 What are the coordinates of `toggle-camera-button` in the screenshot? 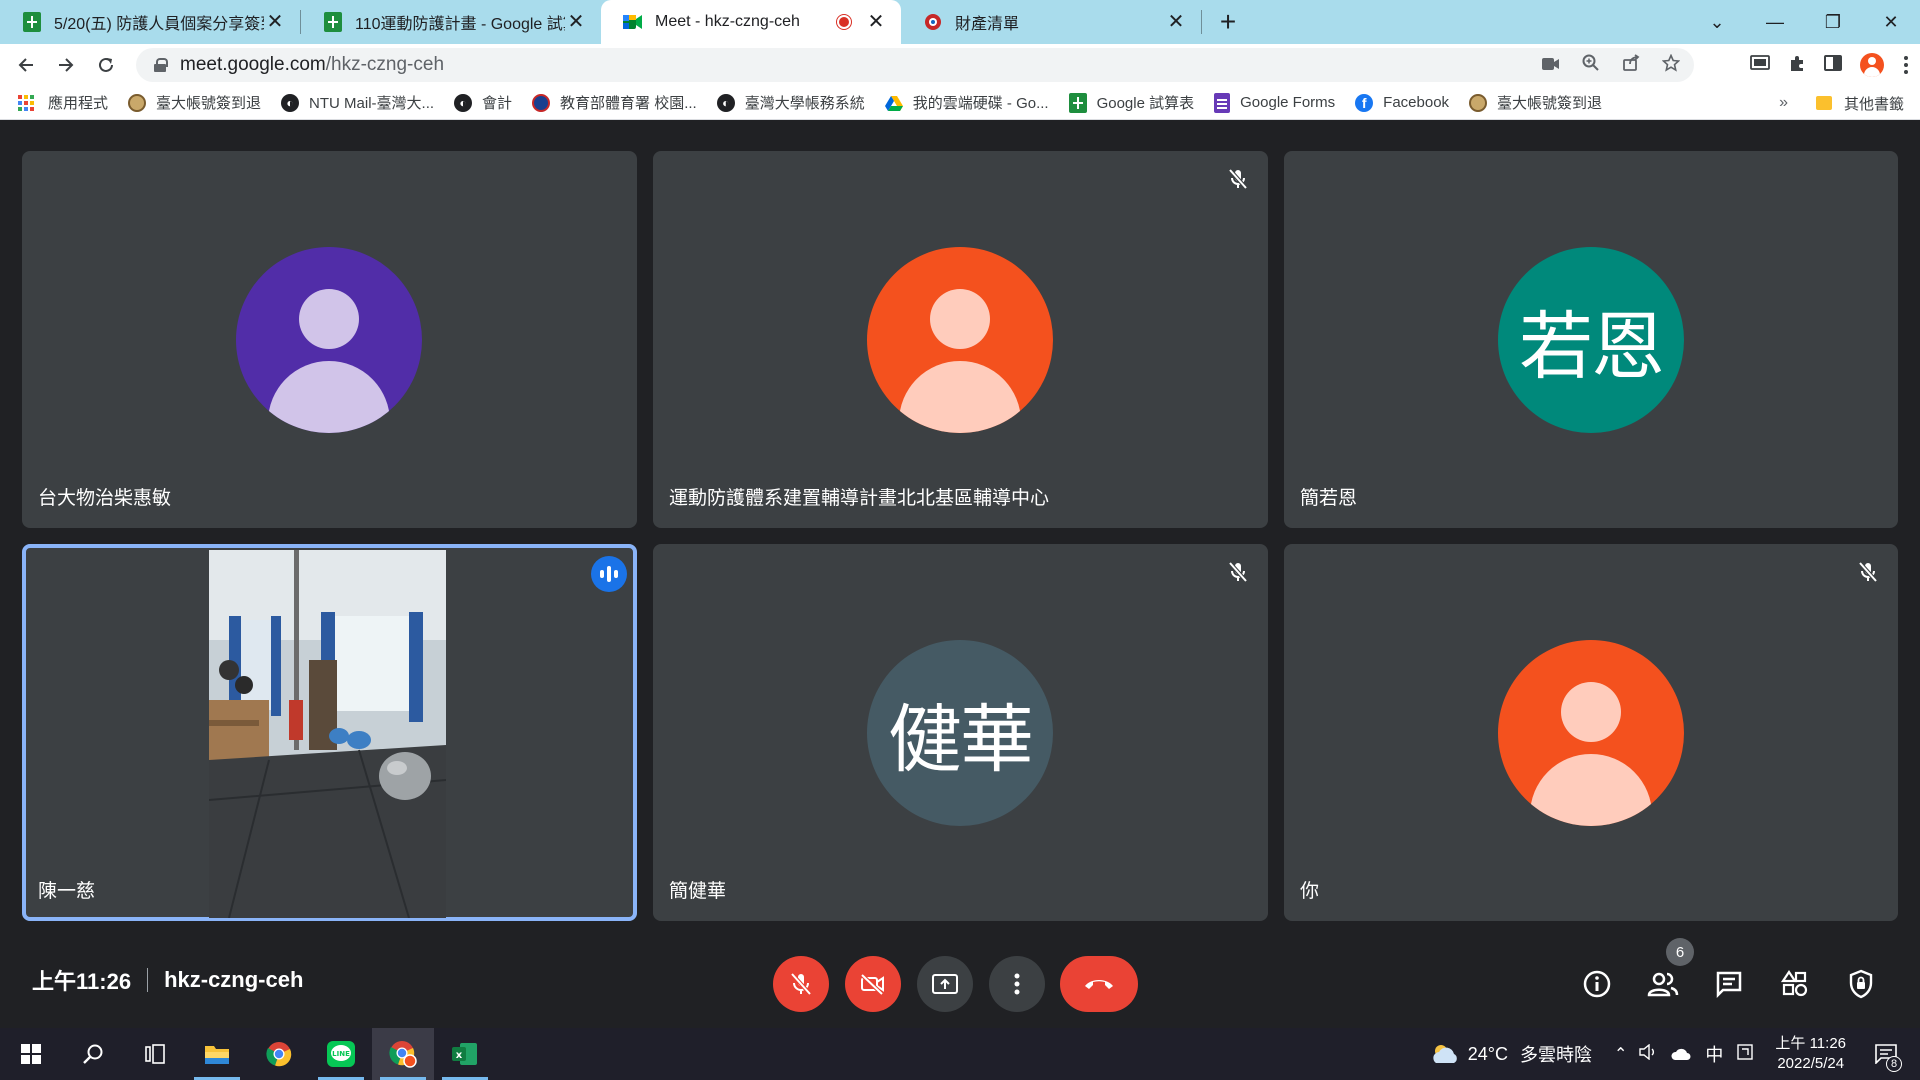 It's located at (873, 984).